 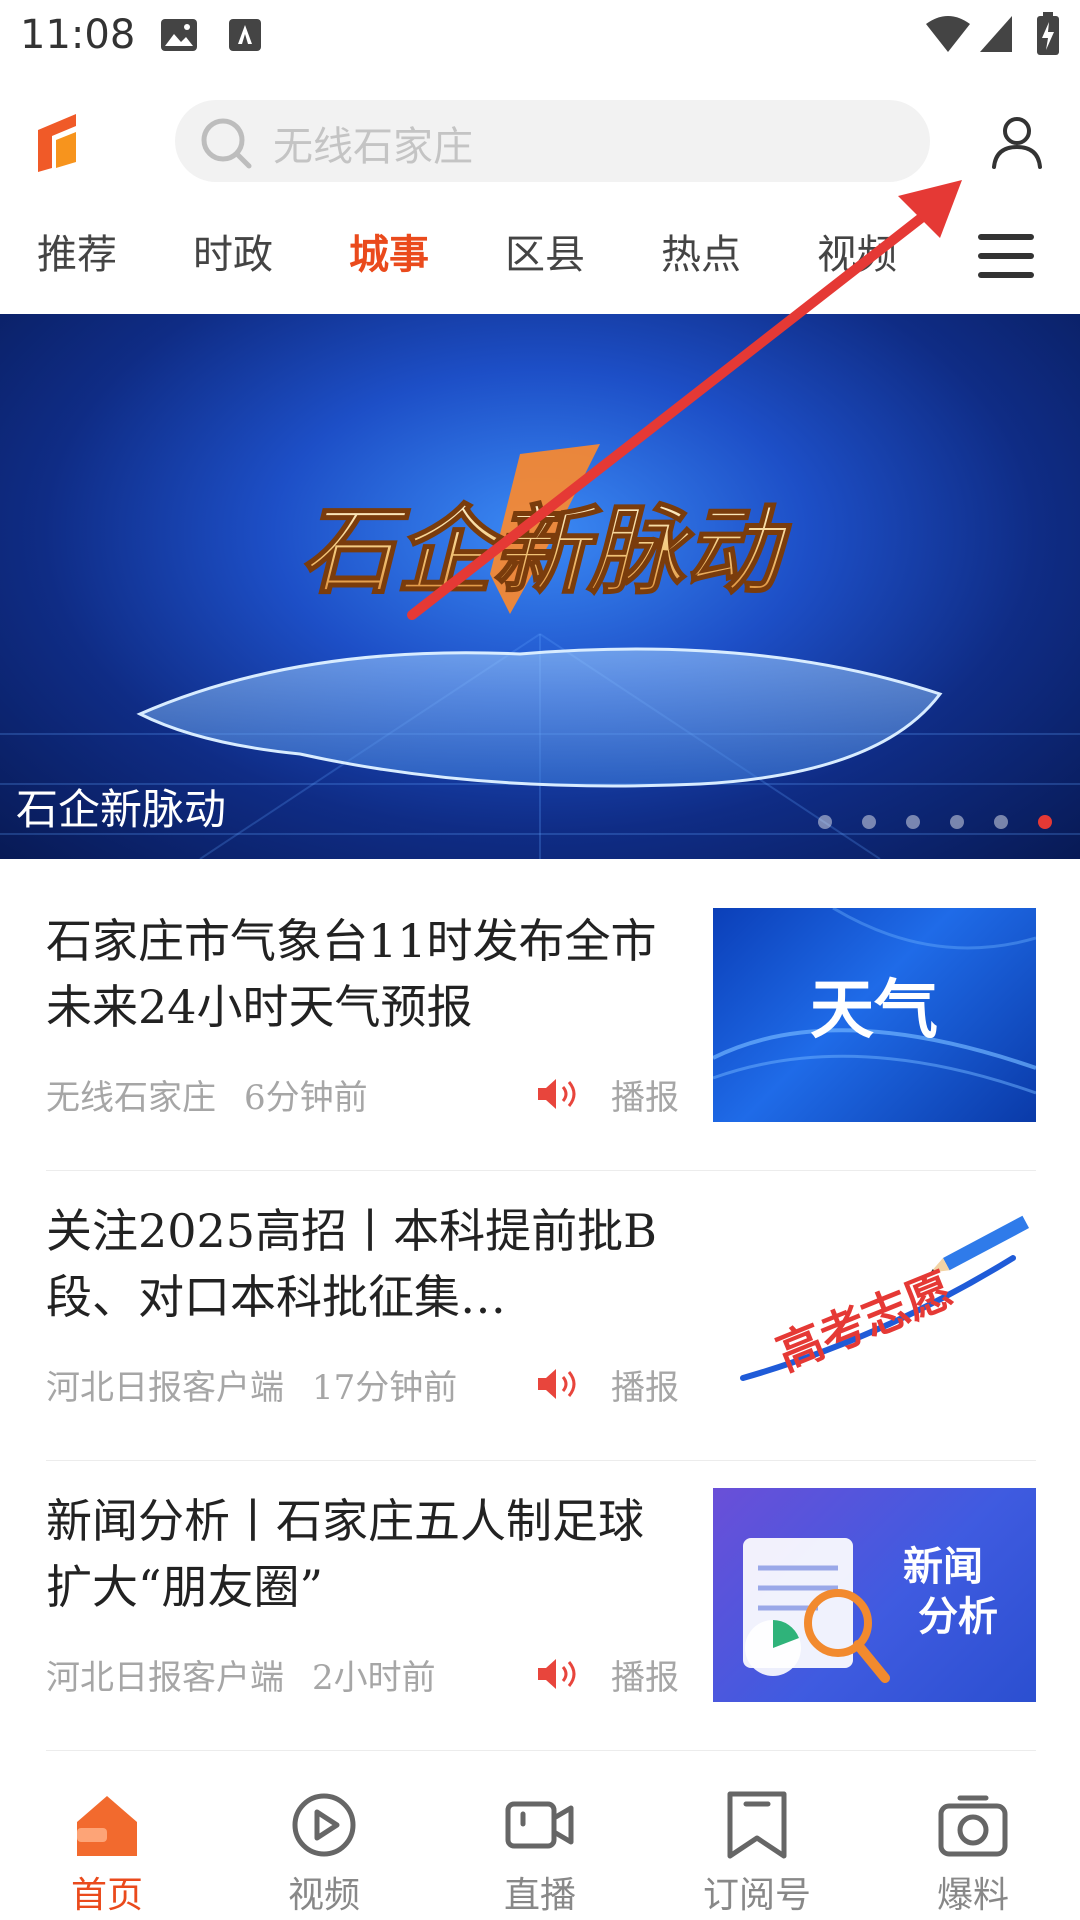 I want to click on thumb-text: 天气, so click(x=874, y=1011).